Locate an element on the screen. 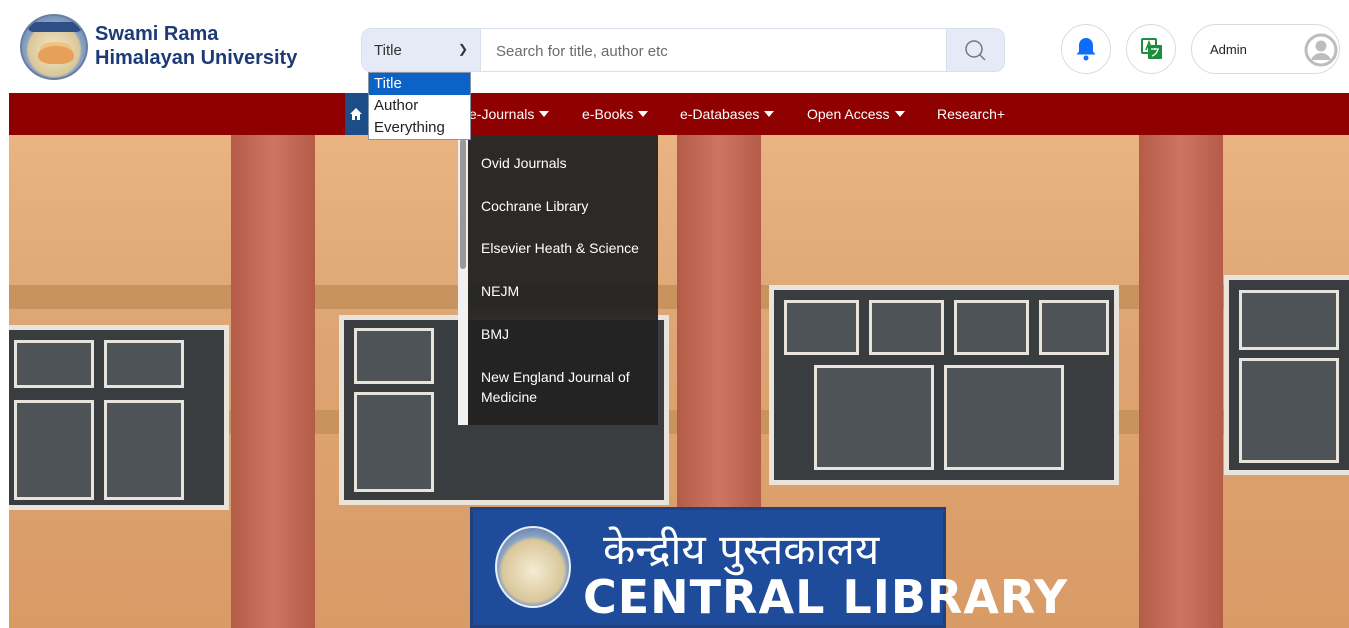 This screenshot has width=1349, height=628. scrollbar-thumb is located at coordinates (463, 204).